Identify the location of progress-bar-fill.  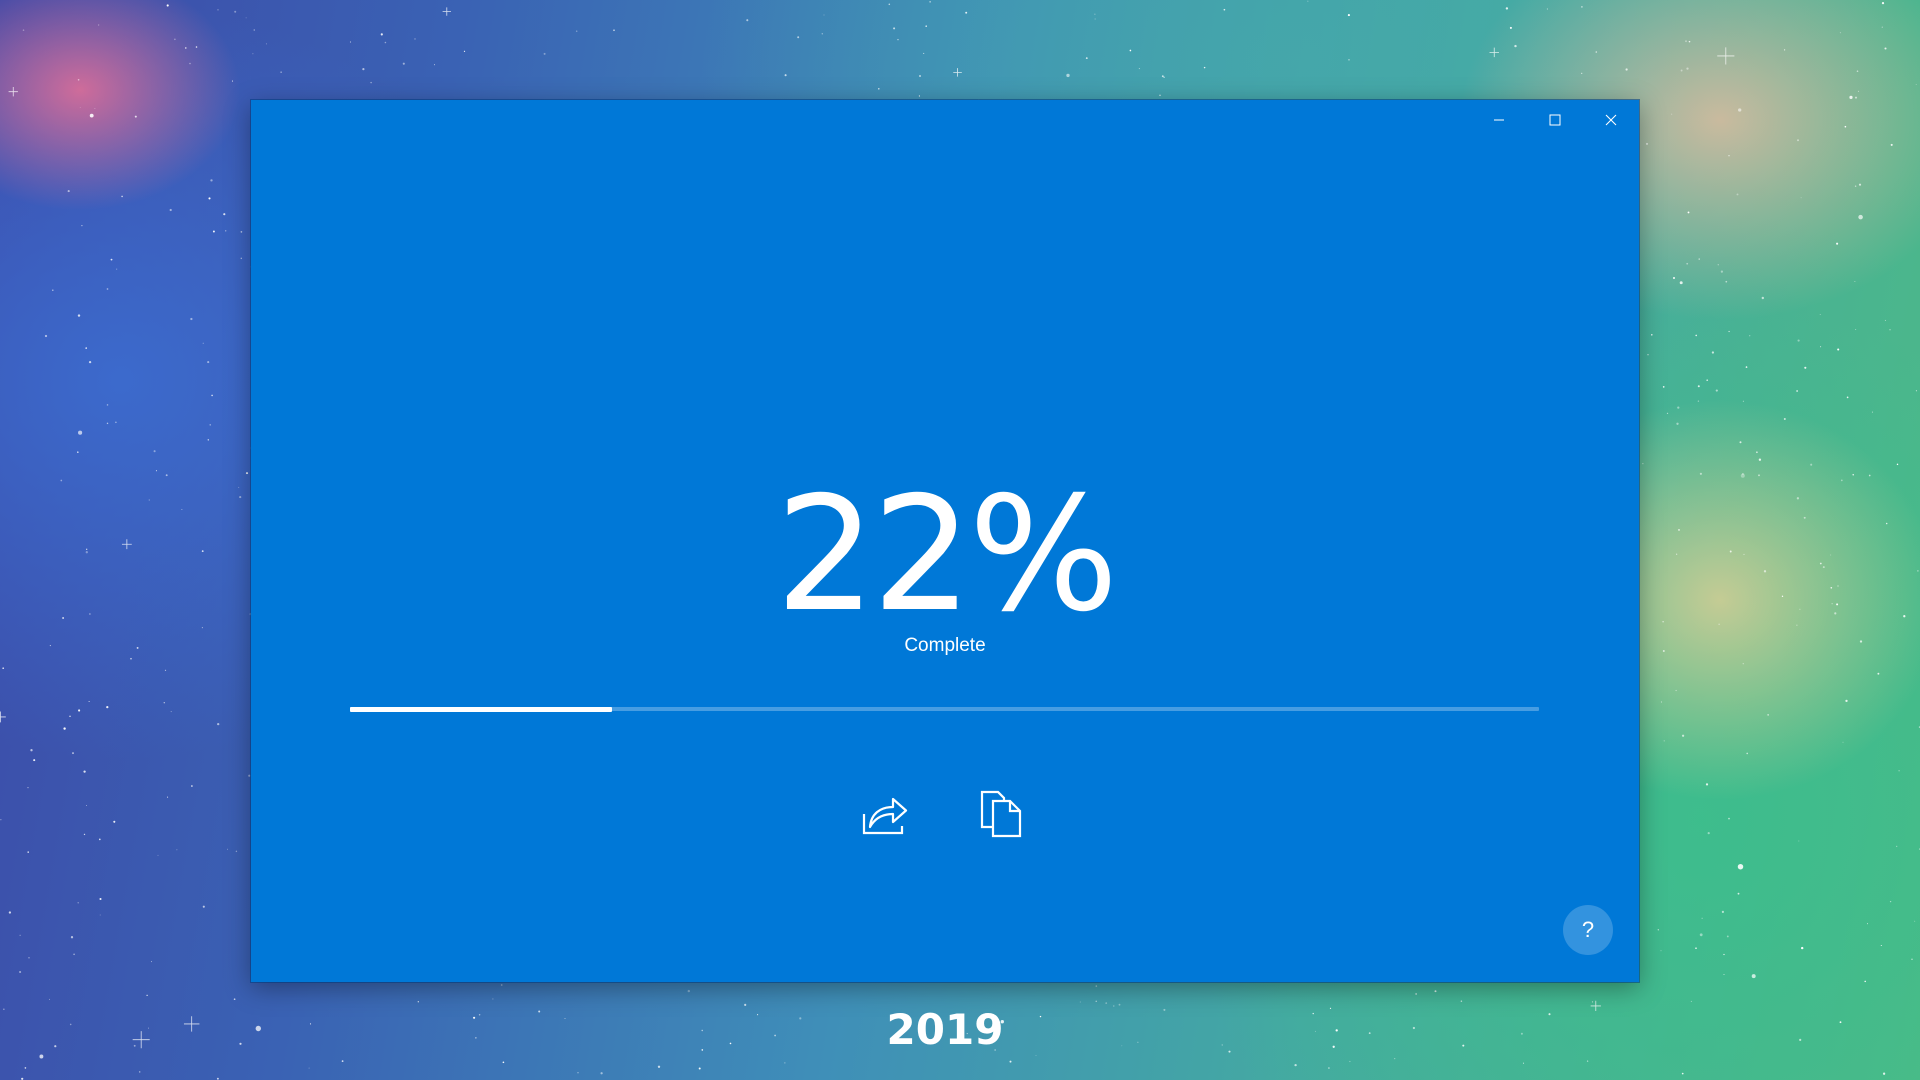
(481, 709).